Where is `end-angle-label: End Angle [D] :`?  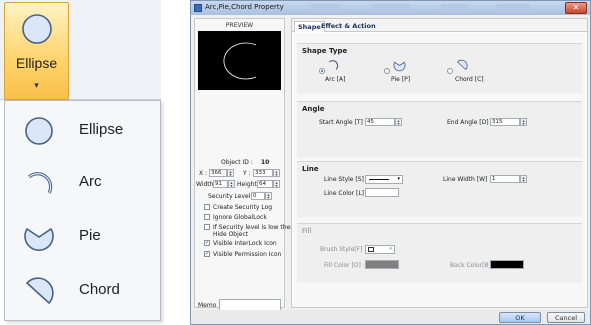
end-angle-label: End Angle [D] : is located at coordinates (470, 122).